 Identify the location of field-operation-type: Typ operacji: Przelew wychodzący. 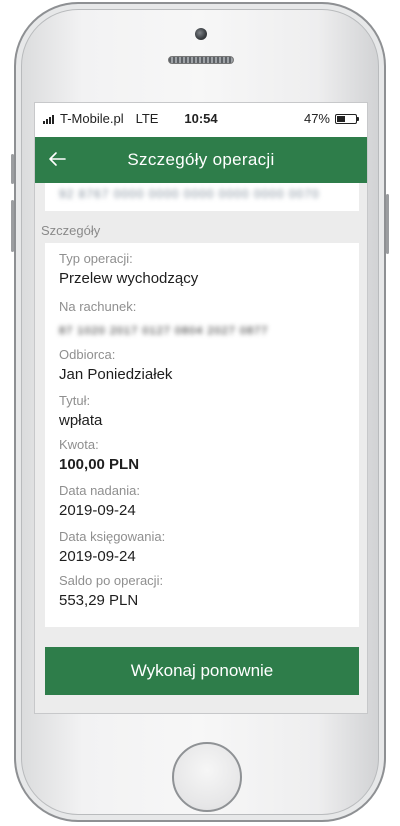
(128, 270).